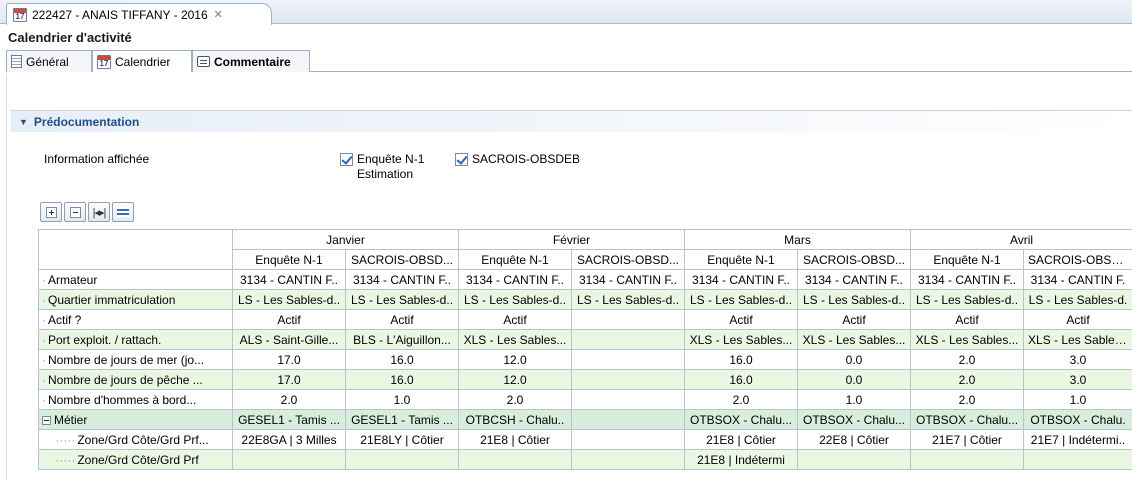  Describe the element at coordinates (1077, 299) in the screenshot. I see `grid-cell: LS - Les Sables-d.` at that location.